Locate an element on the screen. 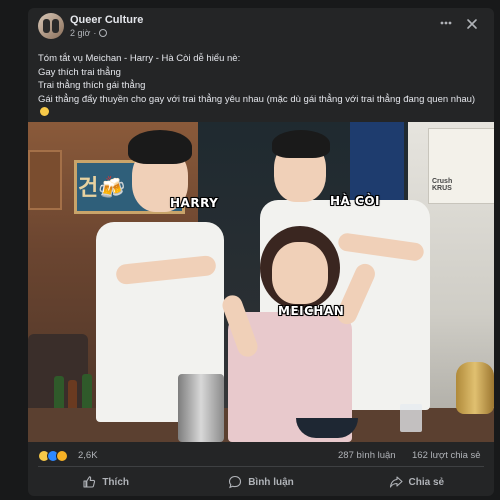 The width and height of the screenshot is (500, 500). photo-beer-ad is located at coordinates (461, 166).